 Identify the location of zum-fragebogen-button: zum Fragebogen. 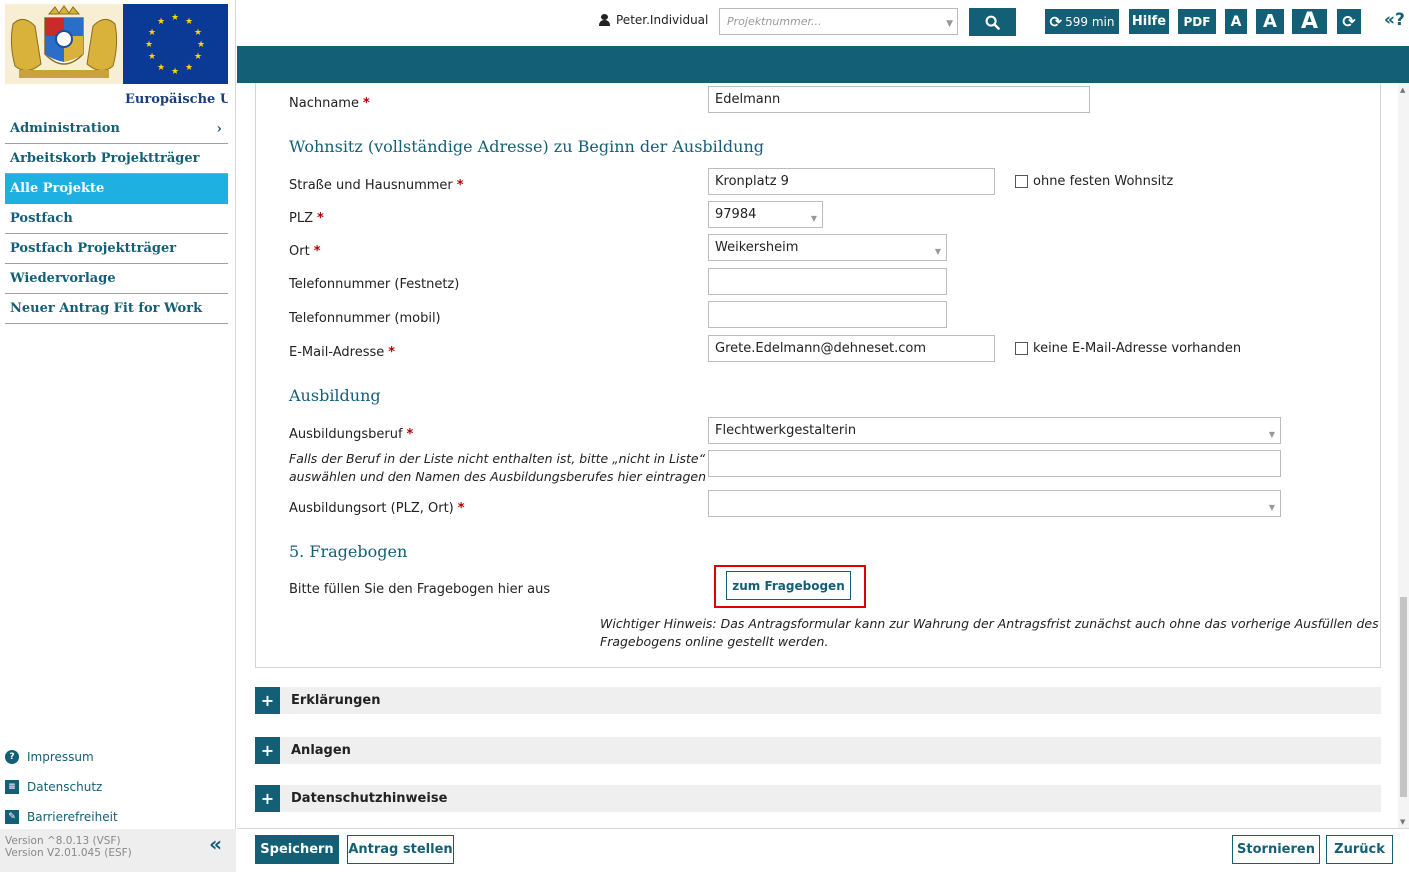
(788, 585).